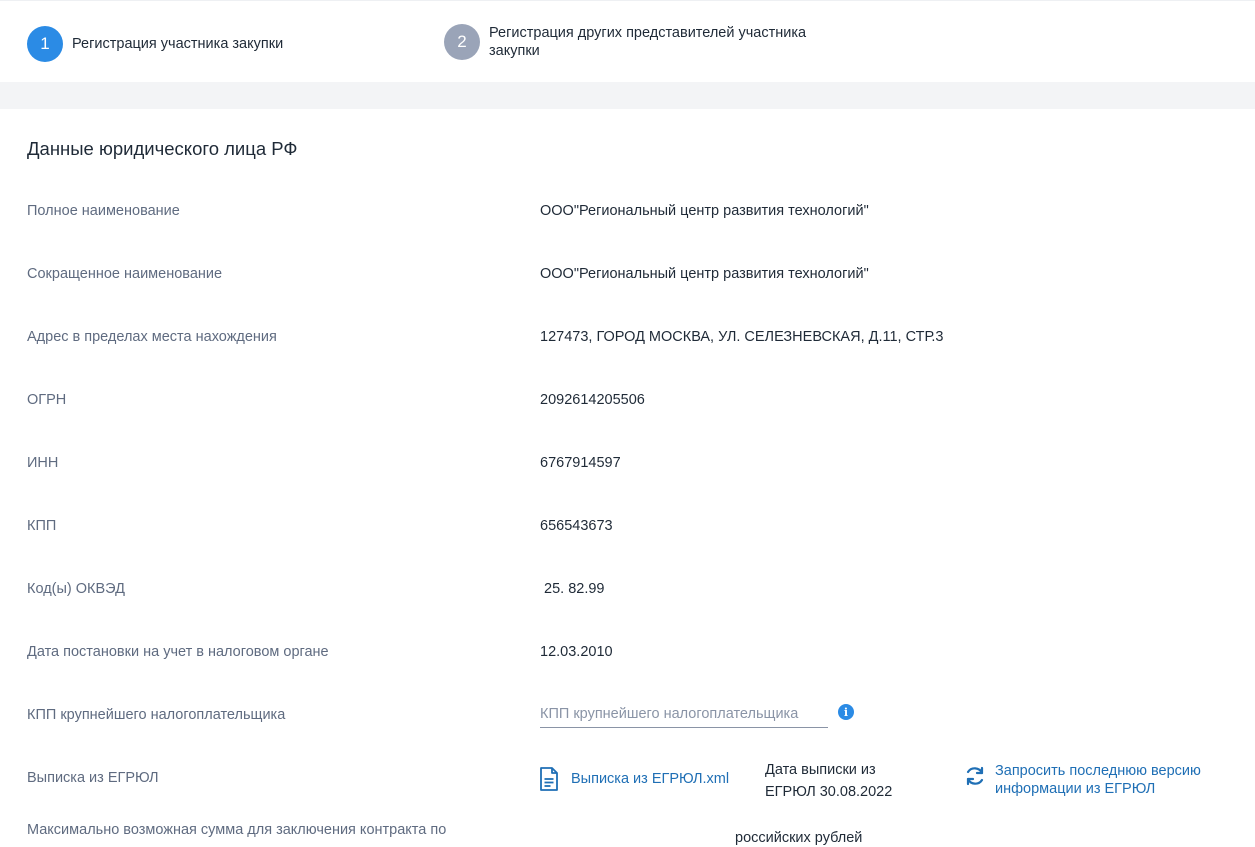 The height and width of the screenshot is (847, 1255). Describe the element at coordinates (799, 838) in the screenshot. I see `currency-text: российских рублей` at that location.